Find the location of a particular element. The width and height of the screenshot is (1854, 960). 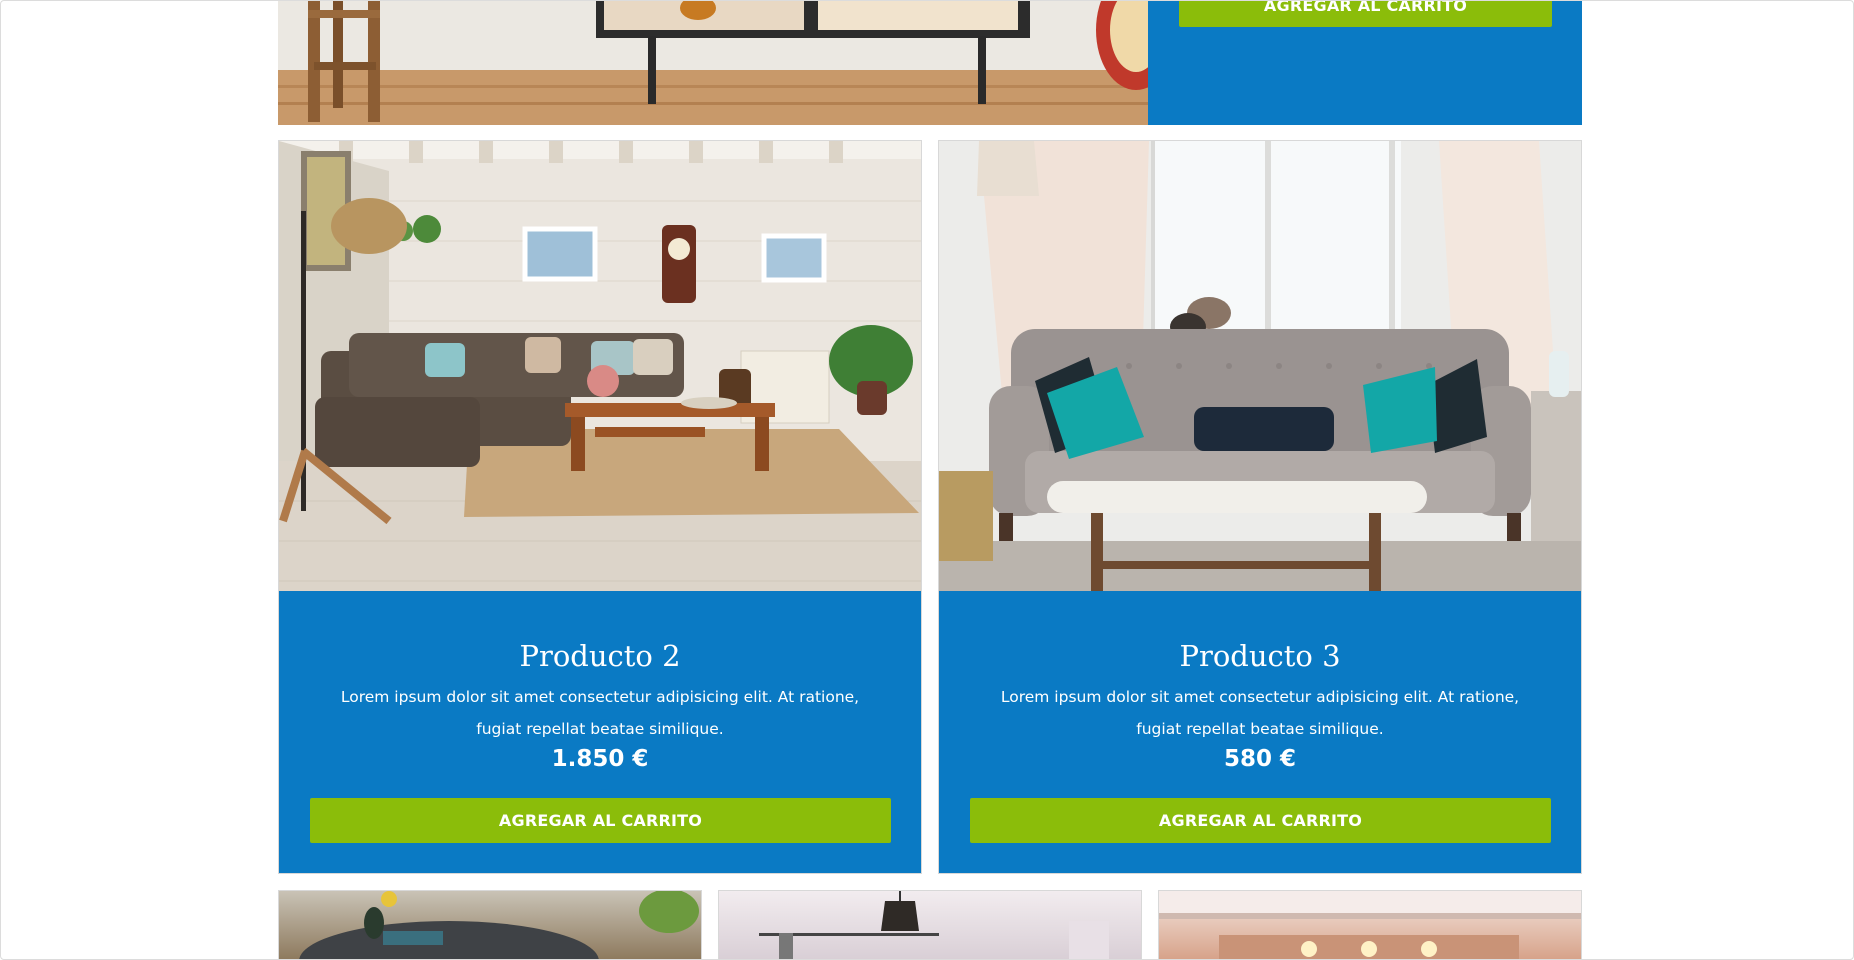

product-card-5-image is located at coordinates (930, 925).